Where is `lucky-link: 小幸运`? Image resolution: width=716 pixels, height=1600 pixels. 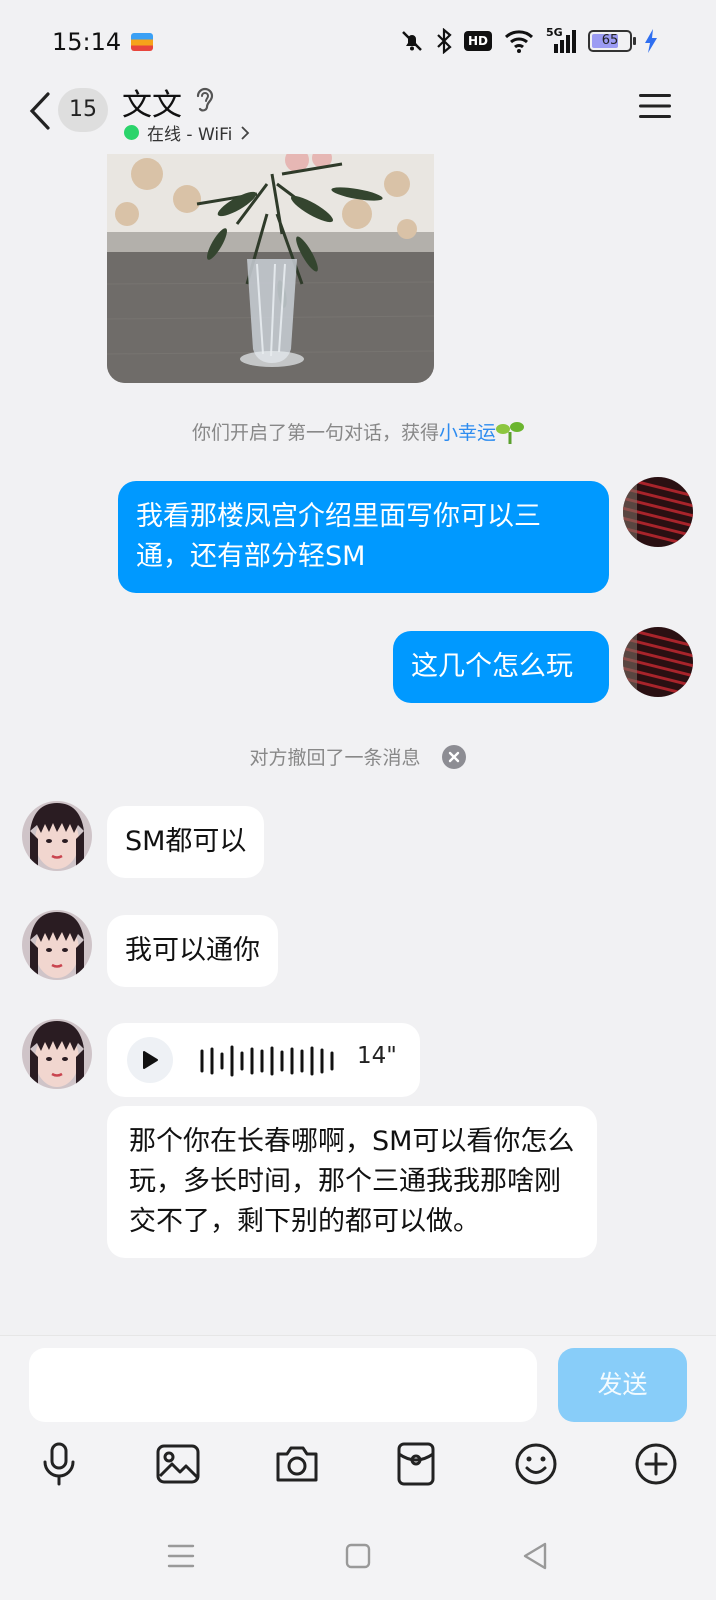 lucky-link: 小幸运 is located at coordinates (467, 433).